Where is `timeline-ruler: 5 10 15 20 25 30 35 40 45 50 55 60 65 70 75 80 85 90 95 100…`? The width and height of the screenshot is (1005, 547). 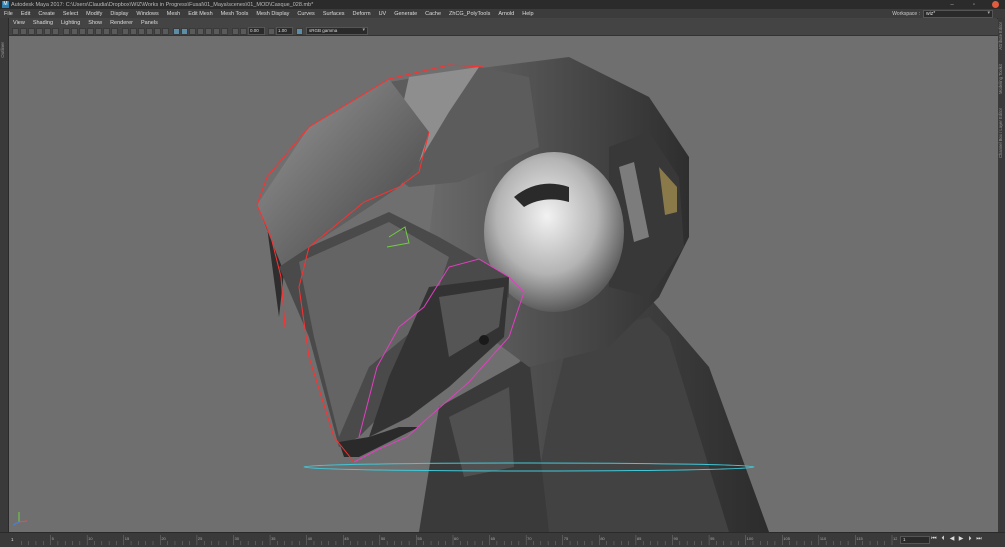 timeline-ruler: 5 10 15 20 25 30 35 40 45 50 55 60 65 70 75 80 85 90 95 100… is located at coordinates (453, 540).